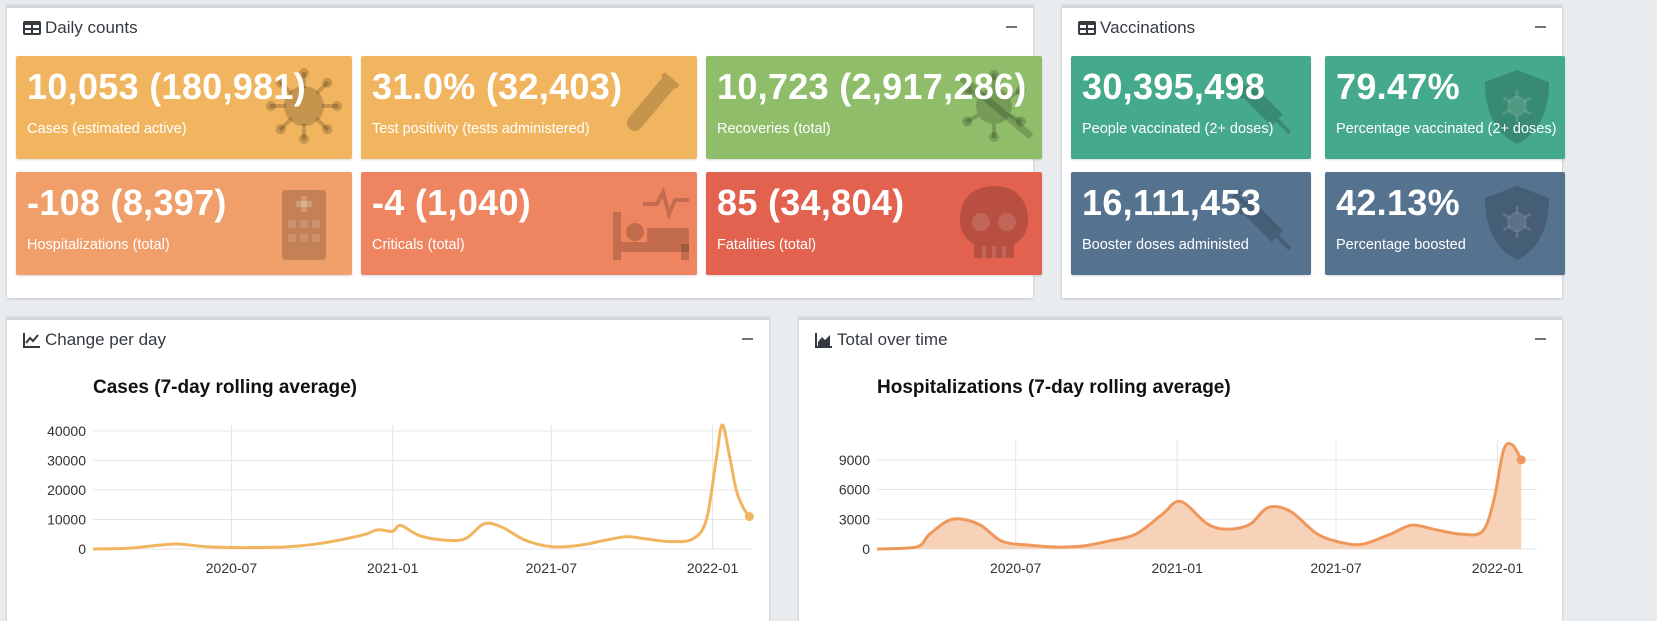 The width and height of the screenshot is (1657, 621). I want to click on change-per-day-header: Change per day, so click(388, 340).